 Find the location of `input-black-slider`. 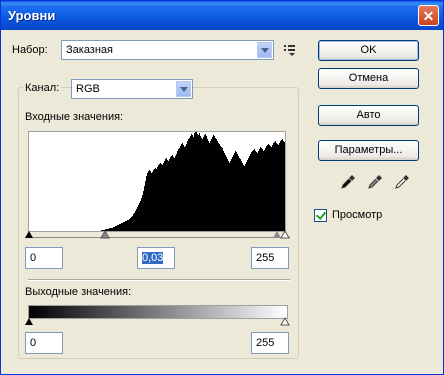

input-black-slider is located at coordinates (29, 234).